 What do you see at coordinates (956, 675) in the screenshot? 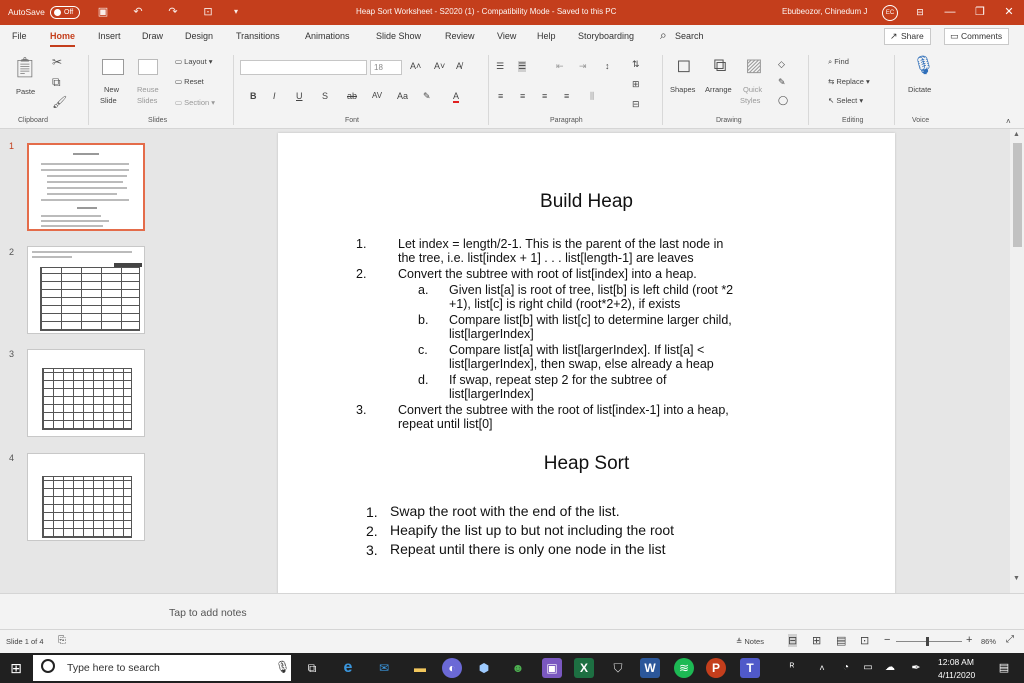
I see `clock-date: 4/11/2020` at bounding box center [956, 675].